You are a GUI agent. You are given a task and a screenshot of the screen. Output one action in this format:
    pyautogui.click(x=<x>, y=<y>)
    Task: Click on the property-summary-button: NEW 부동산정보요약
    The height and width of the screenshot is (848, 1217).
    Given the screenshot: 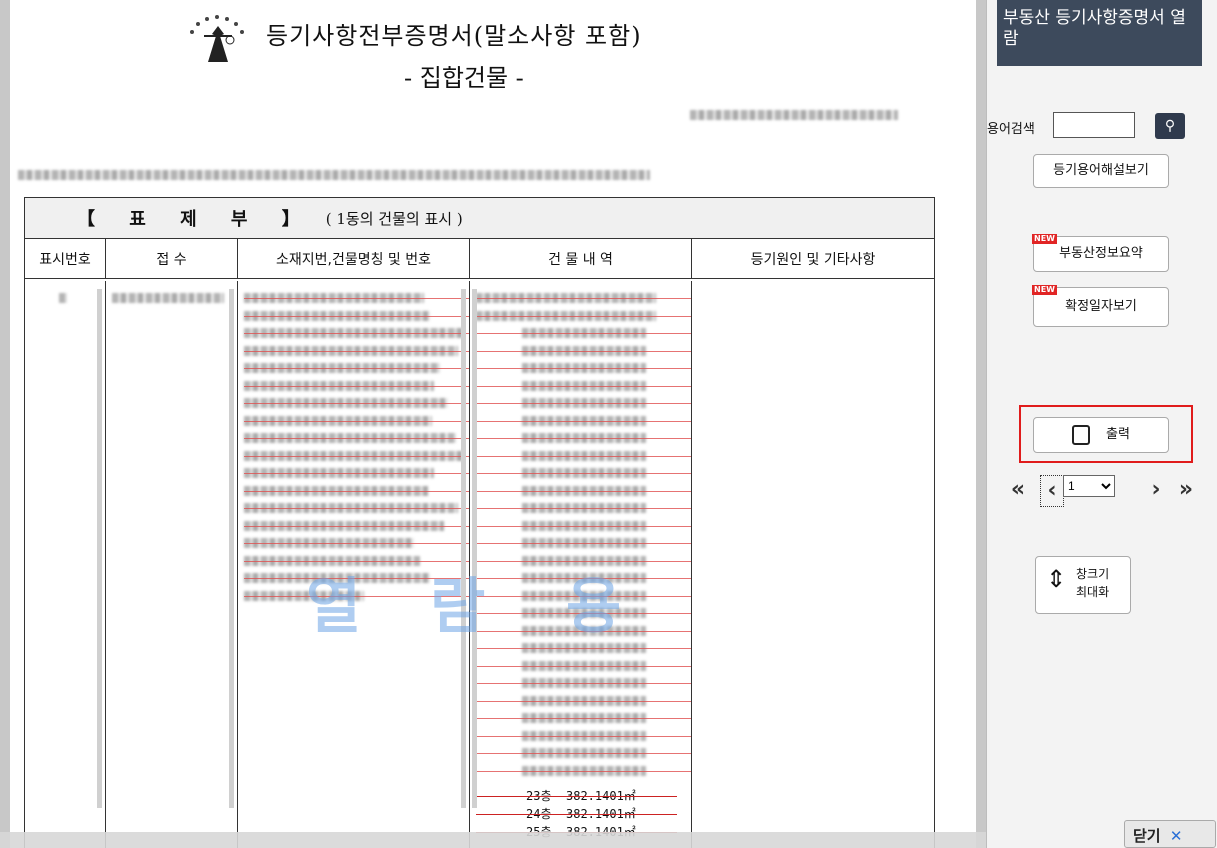 What is the action you would take?
    pyautogui.click(x=1100, y=253)
    